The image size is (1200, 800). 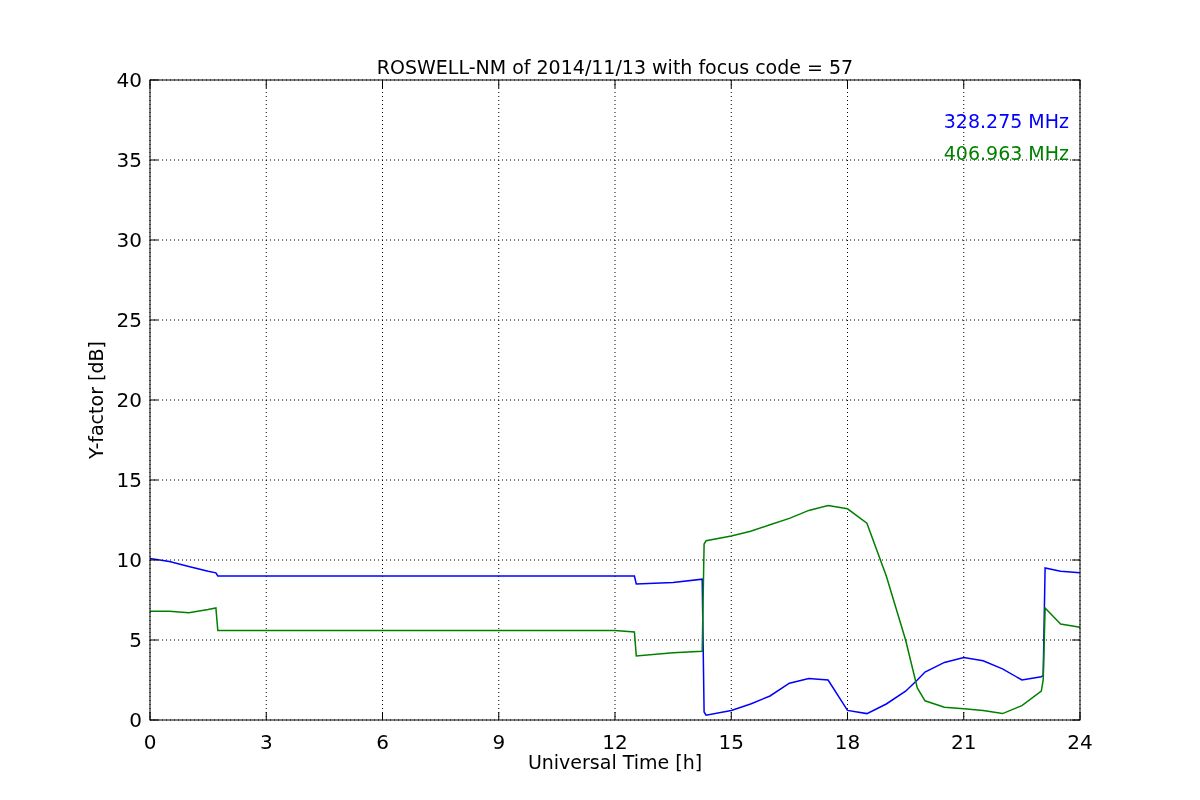 I want to click on legend-label: 406.963 MHz, so click(x=1006, y=153).